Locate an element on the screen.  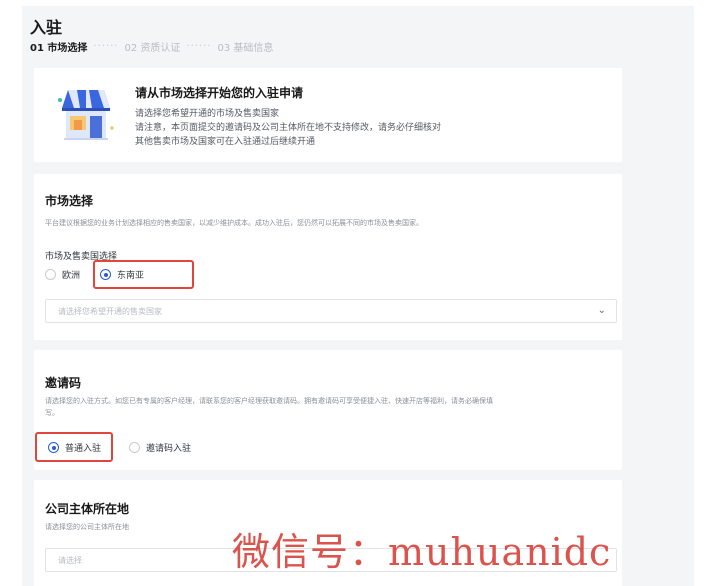
radio-option-invite-entry: 邀请码入驻 is located at coordinates (160, 447).